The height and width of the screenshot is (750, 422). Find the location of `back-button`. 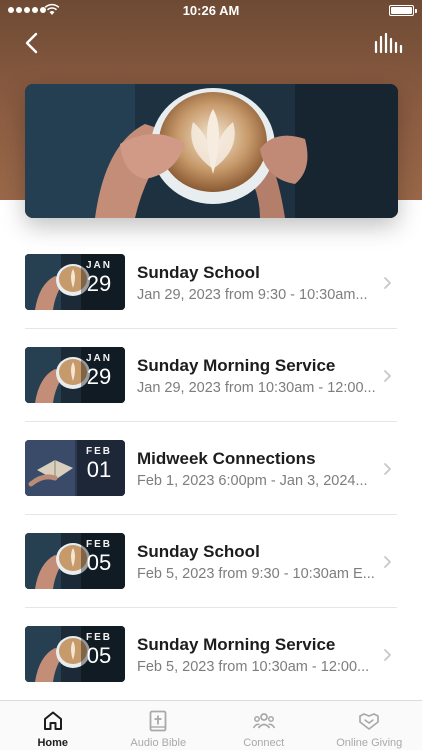

back-button is located at coordinates (33, 43).